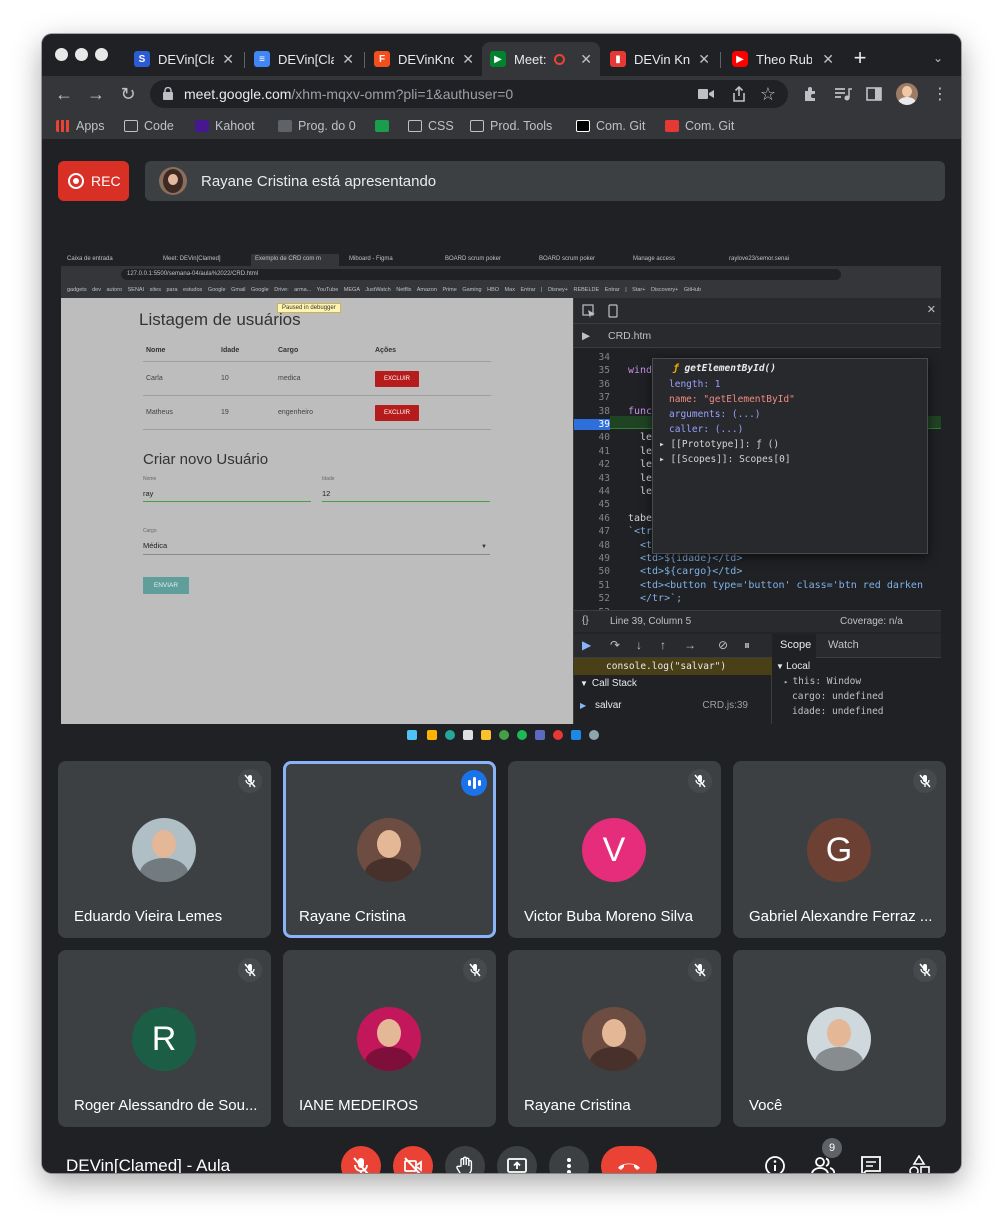  What do you see at coordinates (673, 705) in the screenshot?
I see `call-frame: ▶ salvar CRD.js:39` at bounding box center [673, 705].